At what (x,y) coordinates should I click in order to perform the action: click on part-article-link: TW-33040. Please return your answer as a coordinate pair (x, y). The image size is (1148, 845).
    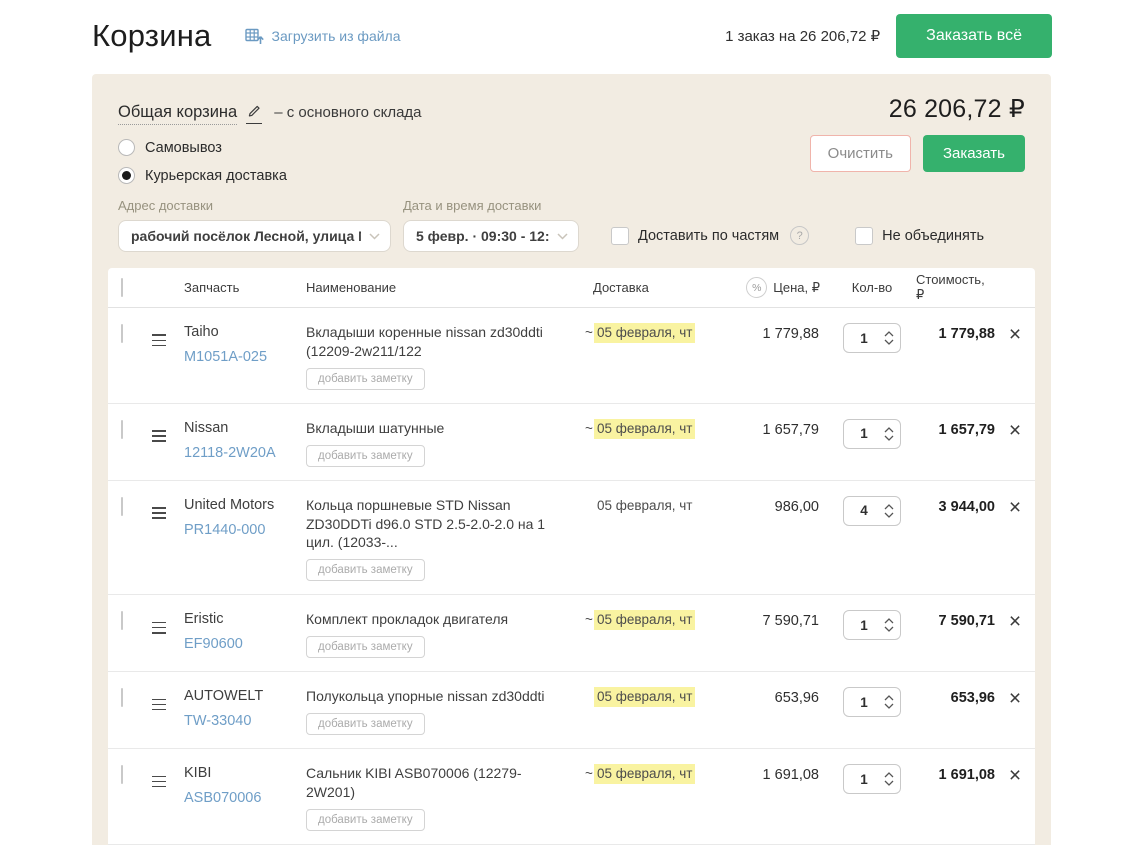
    Looking at the image, I should click on (217, 721).